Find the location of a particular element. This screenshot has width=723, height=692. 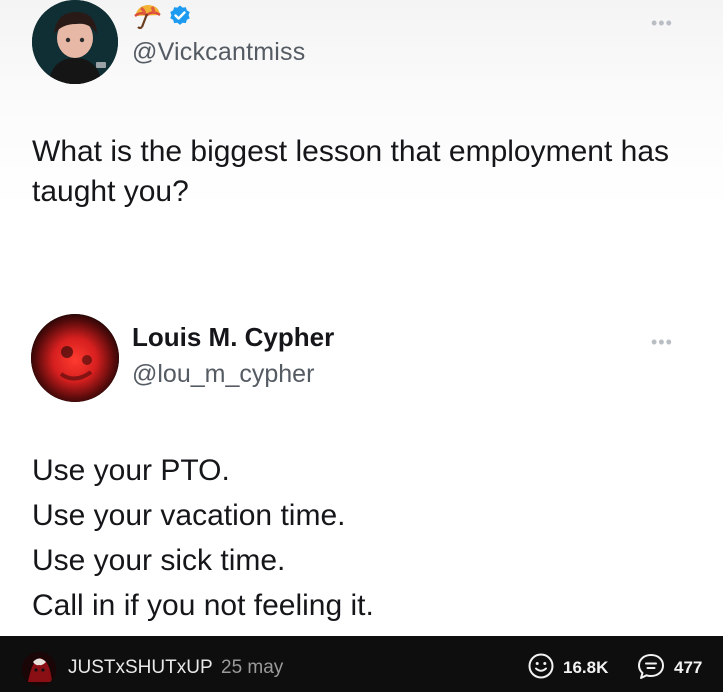

tweet-author-avatar is located at coordinates (75, 42).